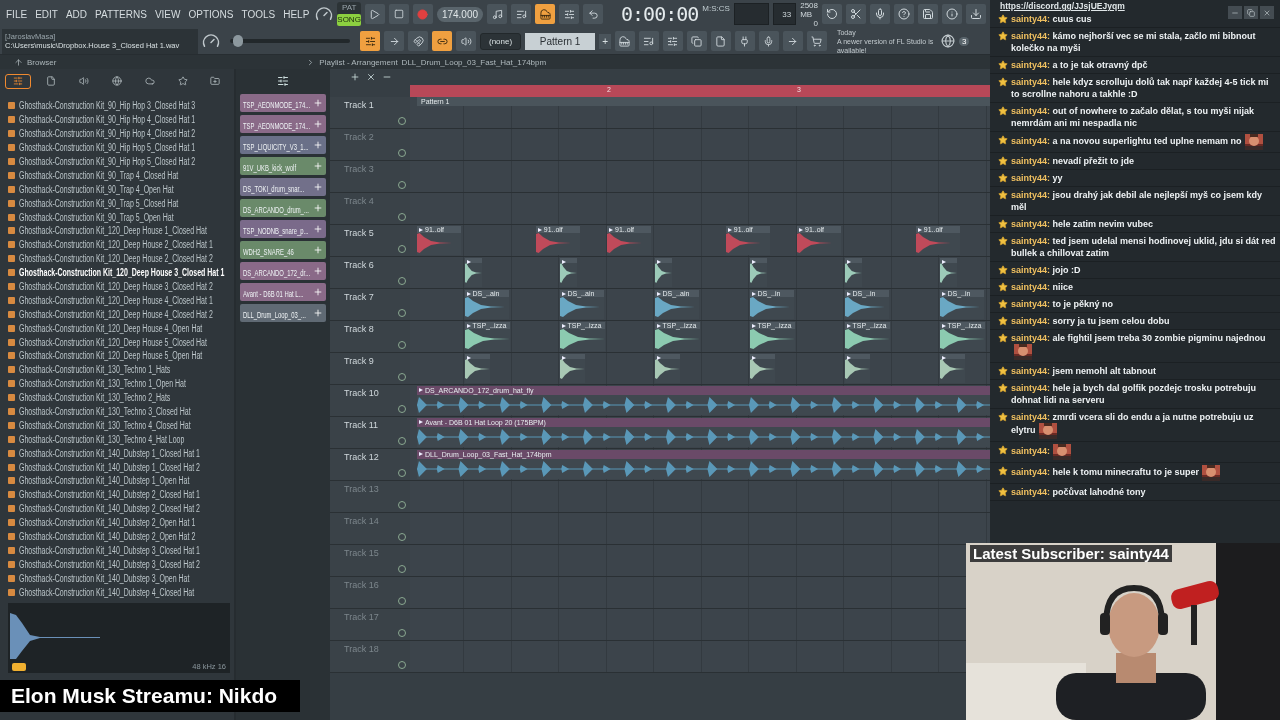 The width and height of the screenshot is (1280, 720). What do you see at coordinates (102, 439) in the screenshot?
I see `browser-item: Ghosthack-Construction Kit_130_Techno 4_Hat Loop` at bounding box center [102, 439].